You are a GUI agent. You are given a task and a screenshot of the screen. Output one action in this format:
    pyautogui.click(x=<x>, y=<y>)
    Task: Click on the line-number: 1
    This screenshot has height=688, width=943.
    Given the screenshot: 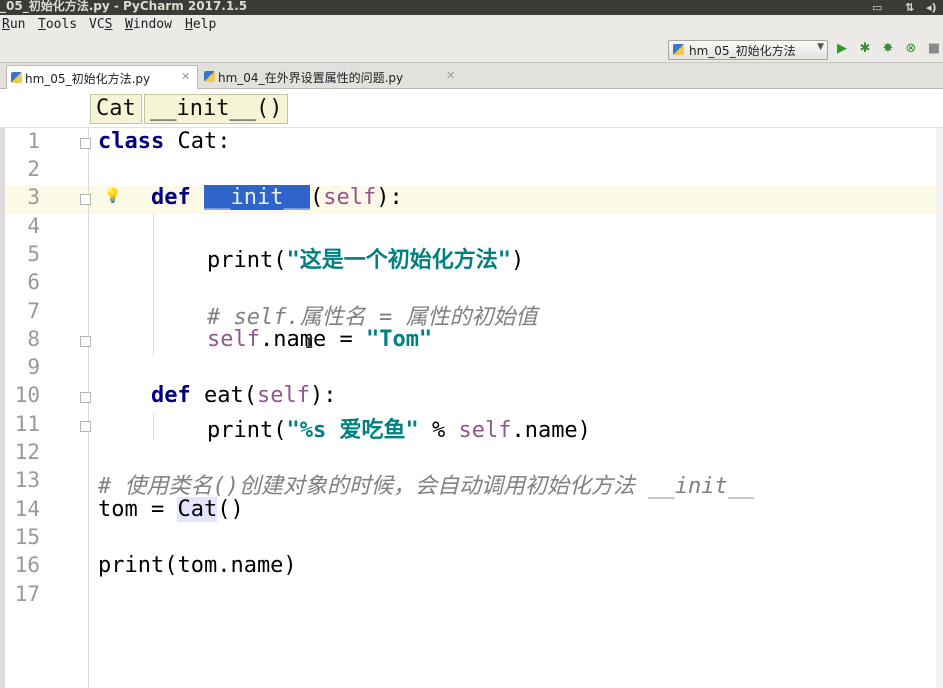 What is the action you would take?
    pyautogui.click(x=33, y=141)
    